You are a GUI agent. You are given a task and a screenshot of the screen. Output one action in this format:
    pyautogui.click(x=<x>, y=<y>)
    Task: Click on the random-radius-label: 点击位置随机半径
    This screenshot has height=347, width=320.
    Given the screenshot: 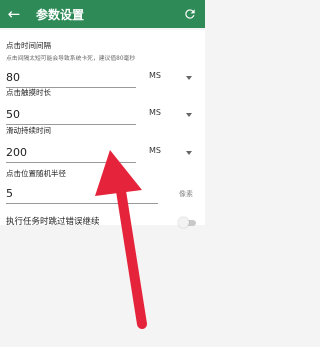 What is the action you would take?
    pyautogui.click(x=36, y=173)
    